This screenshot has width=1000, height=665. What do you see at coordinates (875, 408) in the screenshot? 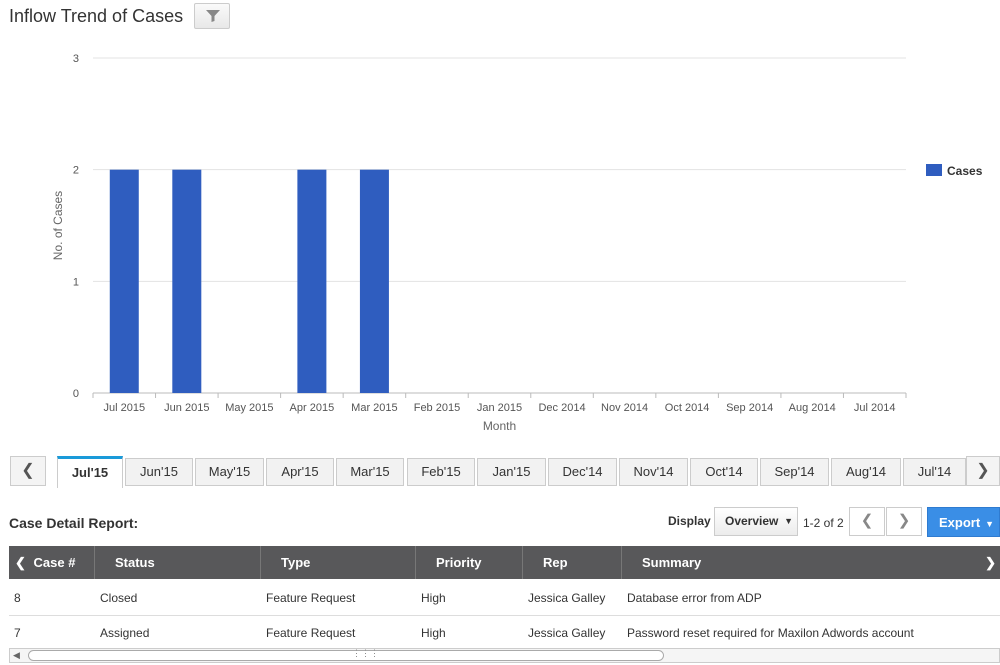
I see `x-tick-label: Jul 2014` at bounding box center [875, 408].